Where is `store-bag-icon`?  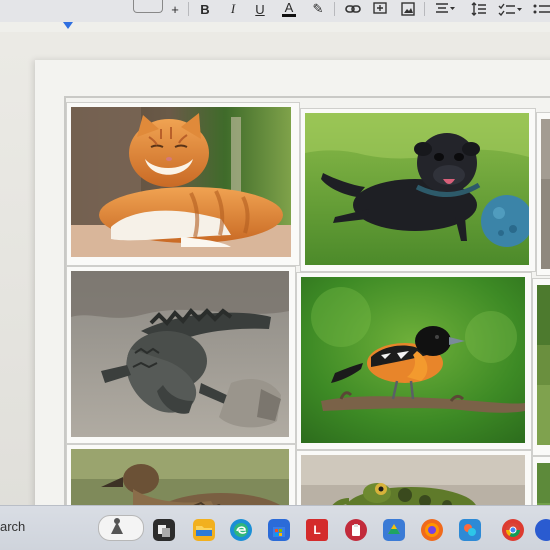 store-bag-icon is located at coordinates (279, 532).